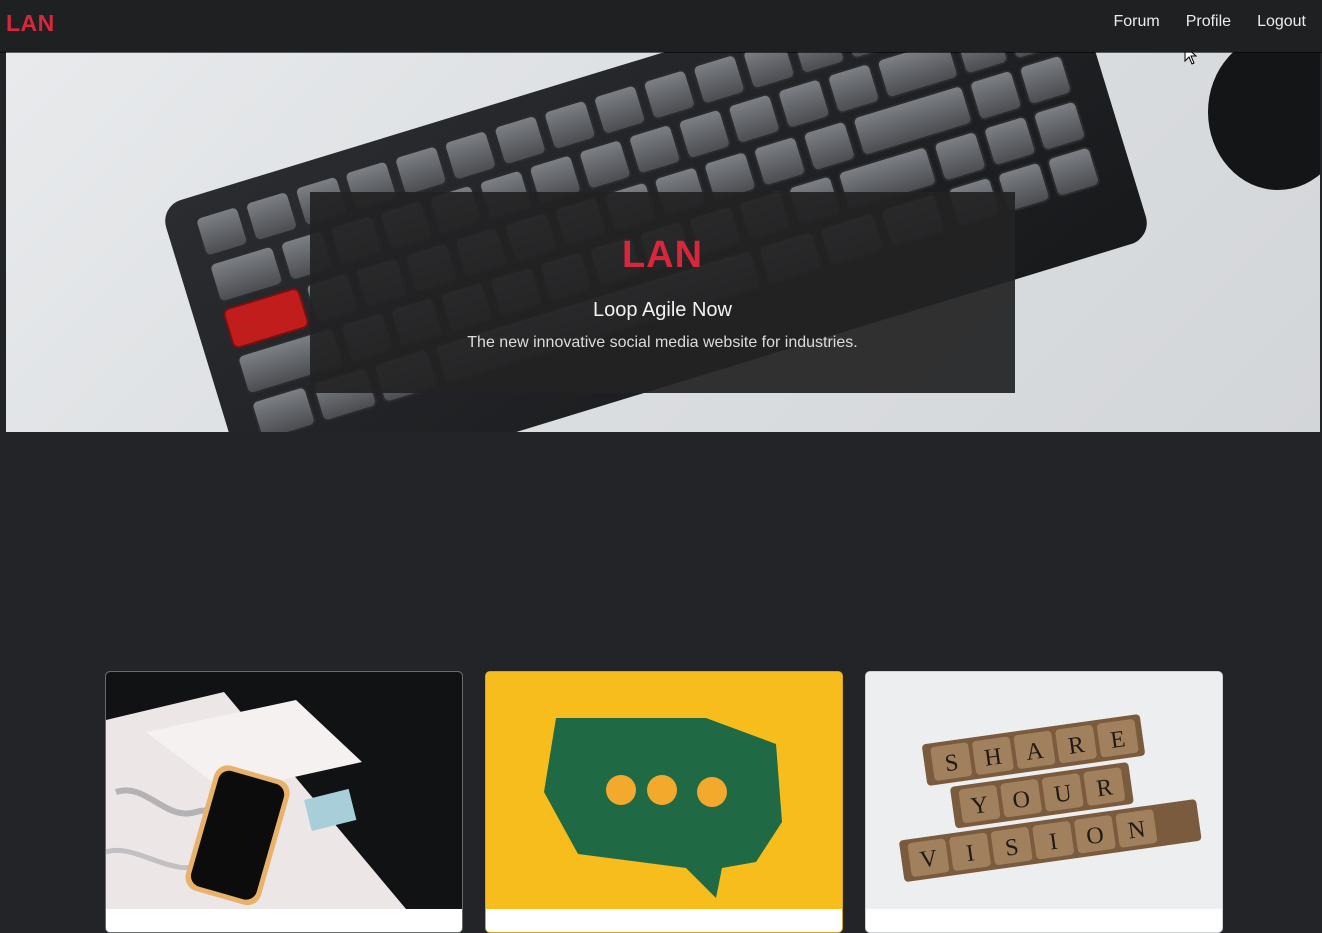 The width and height of the screenshot is (1322, 933). I want to click on nav-link-forum: Forum, so click(1136, 22).